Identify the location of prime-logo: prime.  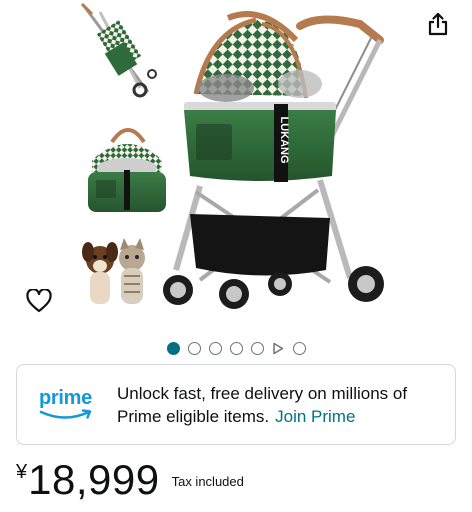
(69, 405).